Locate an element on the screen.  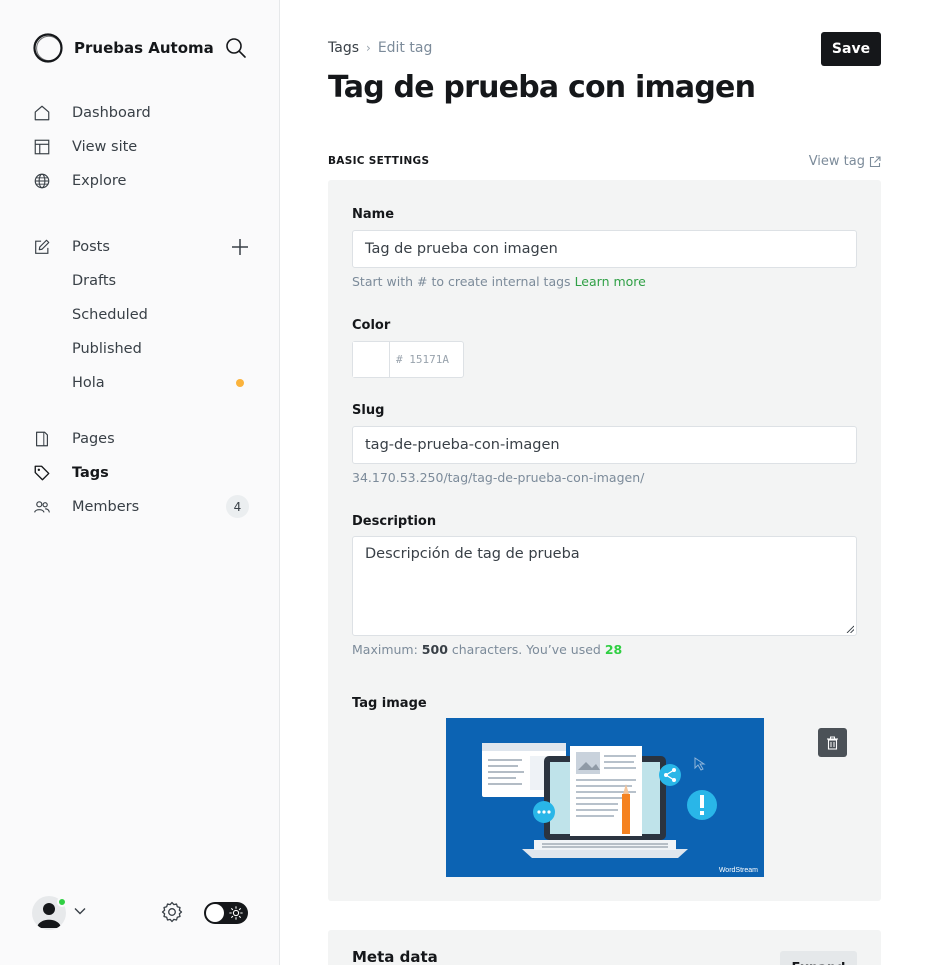
tag-image-preview: WordStream is located at coordinates (605, 797).